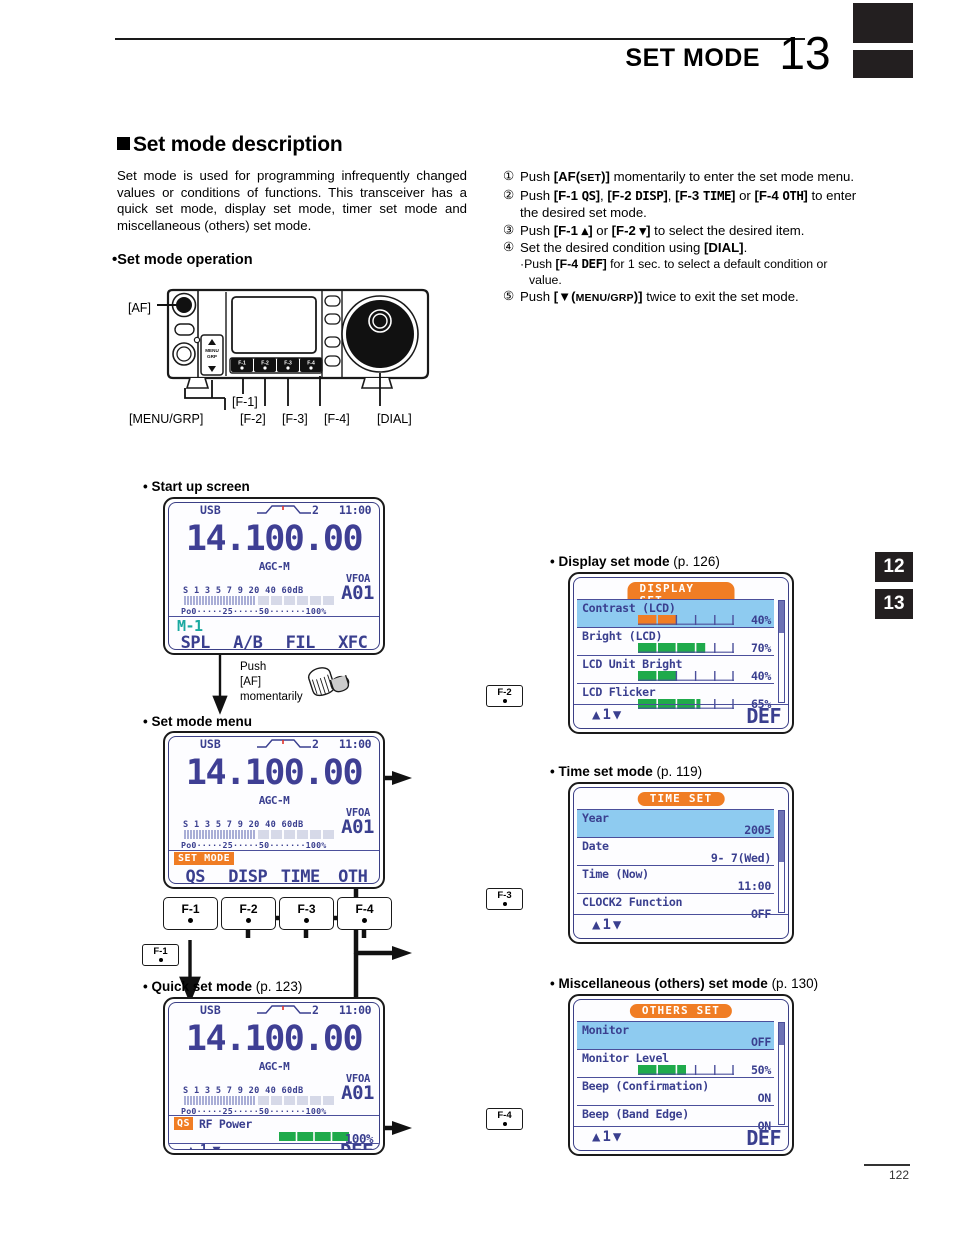  Describe the element at coordinates (248, 641) in the screenshot. I see `startup-softkey-2: A/B` at that location.